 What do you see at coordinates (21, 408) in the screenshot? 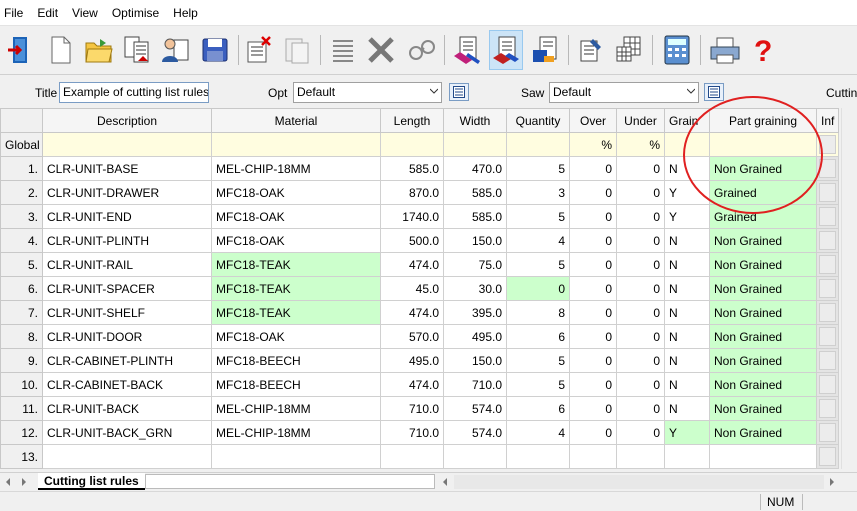
I see `row-number: 11.` at bounding box center [21, 408].